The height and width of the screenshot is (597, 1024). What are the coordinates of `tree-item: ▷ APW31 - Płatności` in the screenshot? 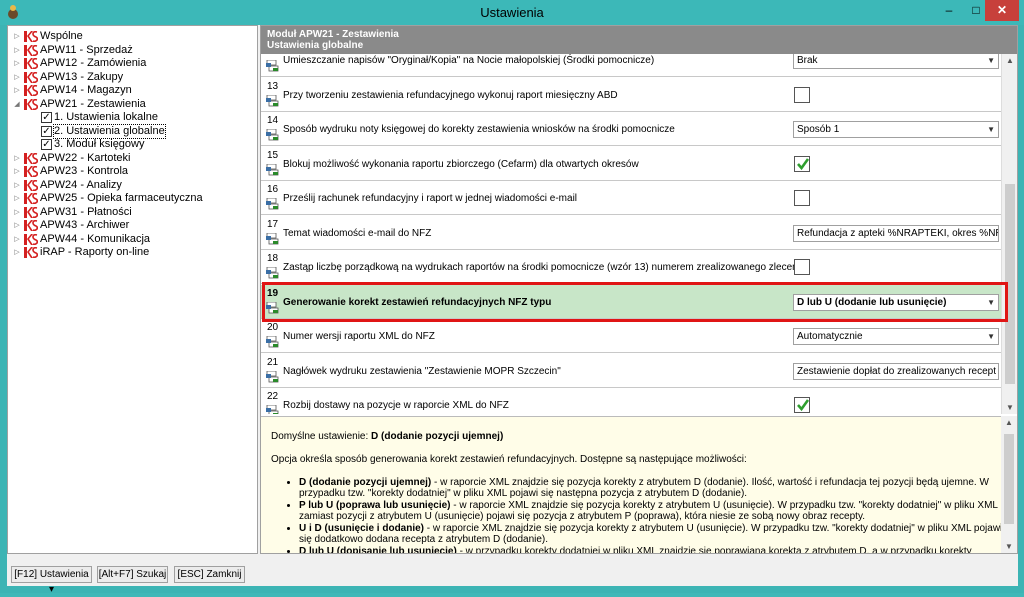 It's located at (132, 212).